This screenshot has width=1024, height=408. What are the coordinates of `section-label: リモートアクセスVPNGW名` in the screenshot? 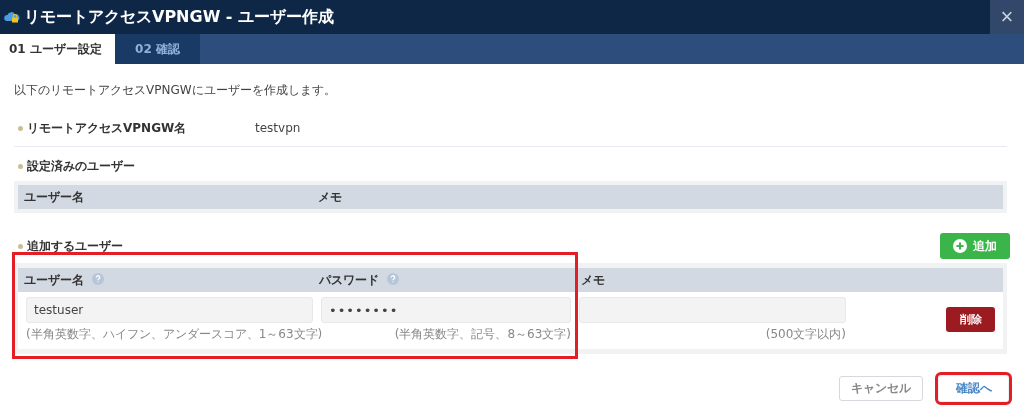 It's located at (107, 128).